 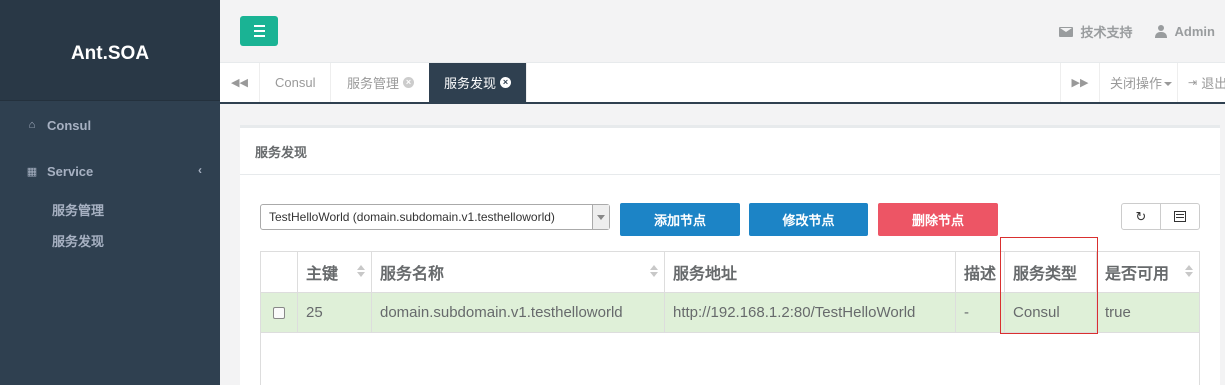 I want to click on refresh-icon: ↻, so click(x=1141, y=216).